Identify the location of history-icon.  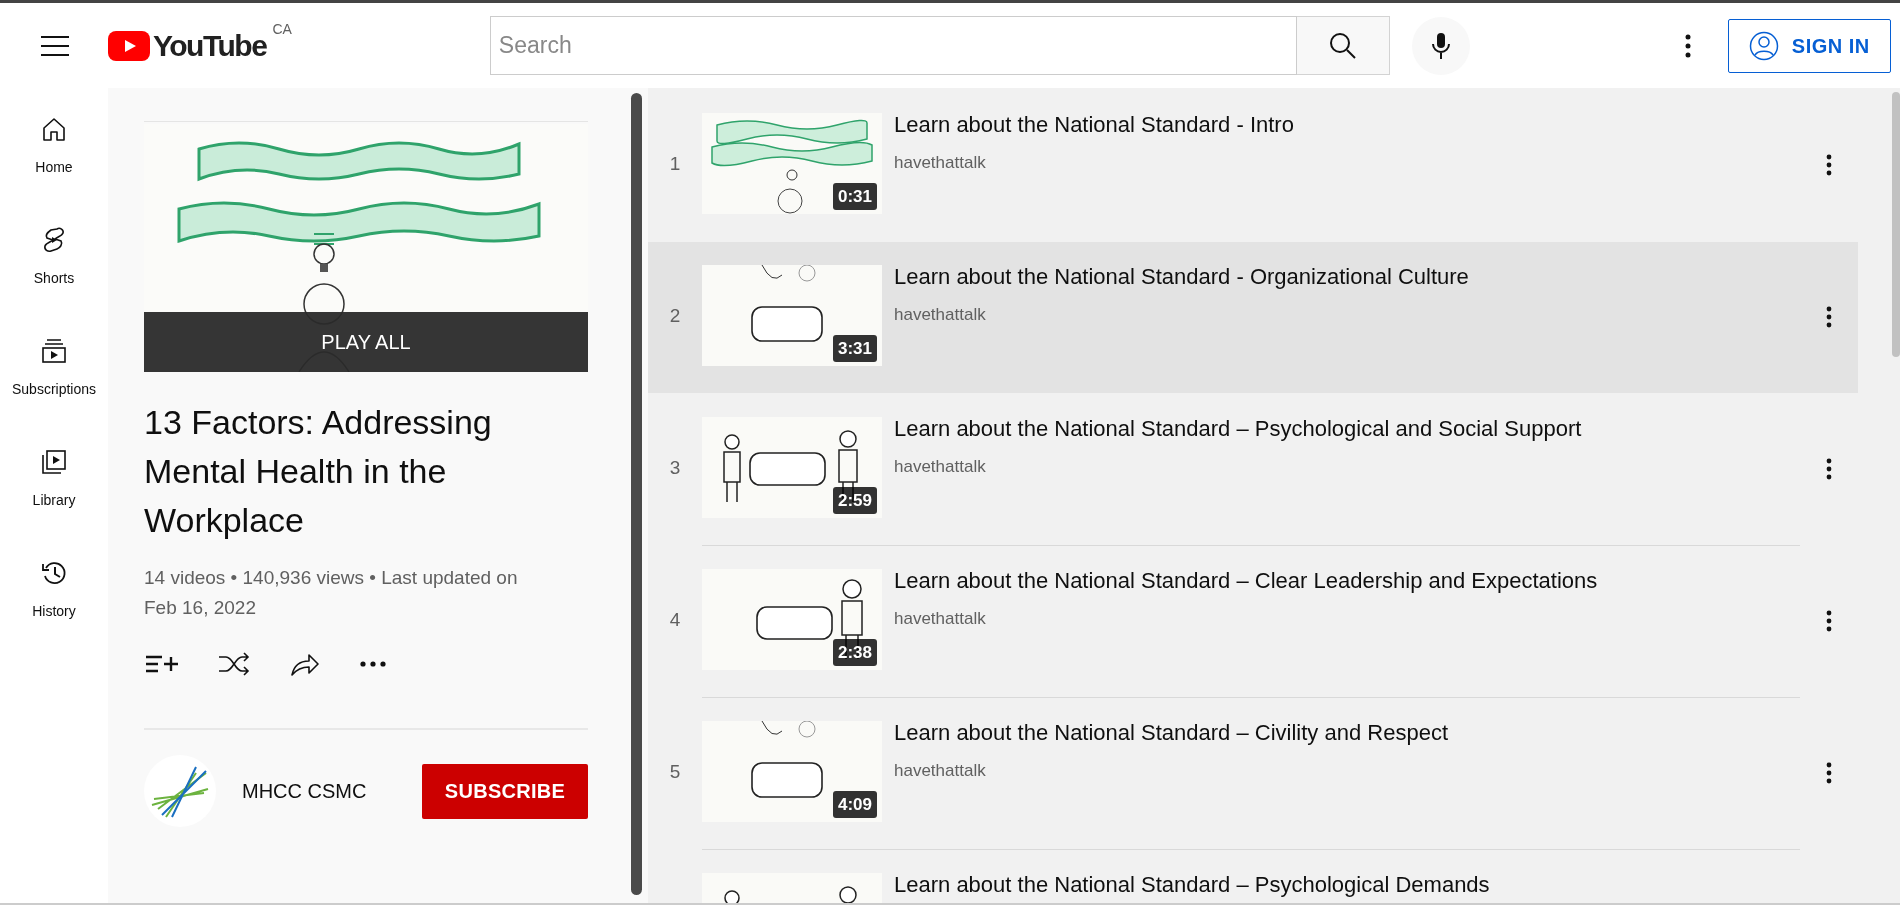
(54, 573).